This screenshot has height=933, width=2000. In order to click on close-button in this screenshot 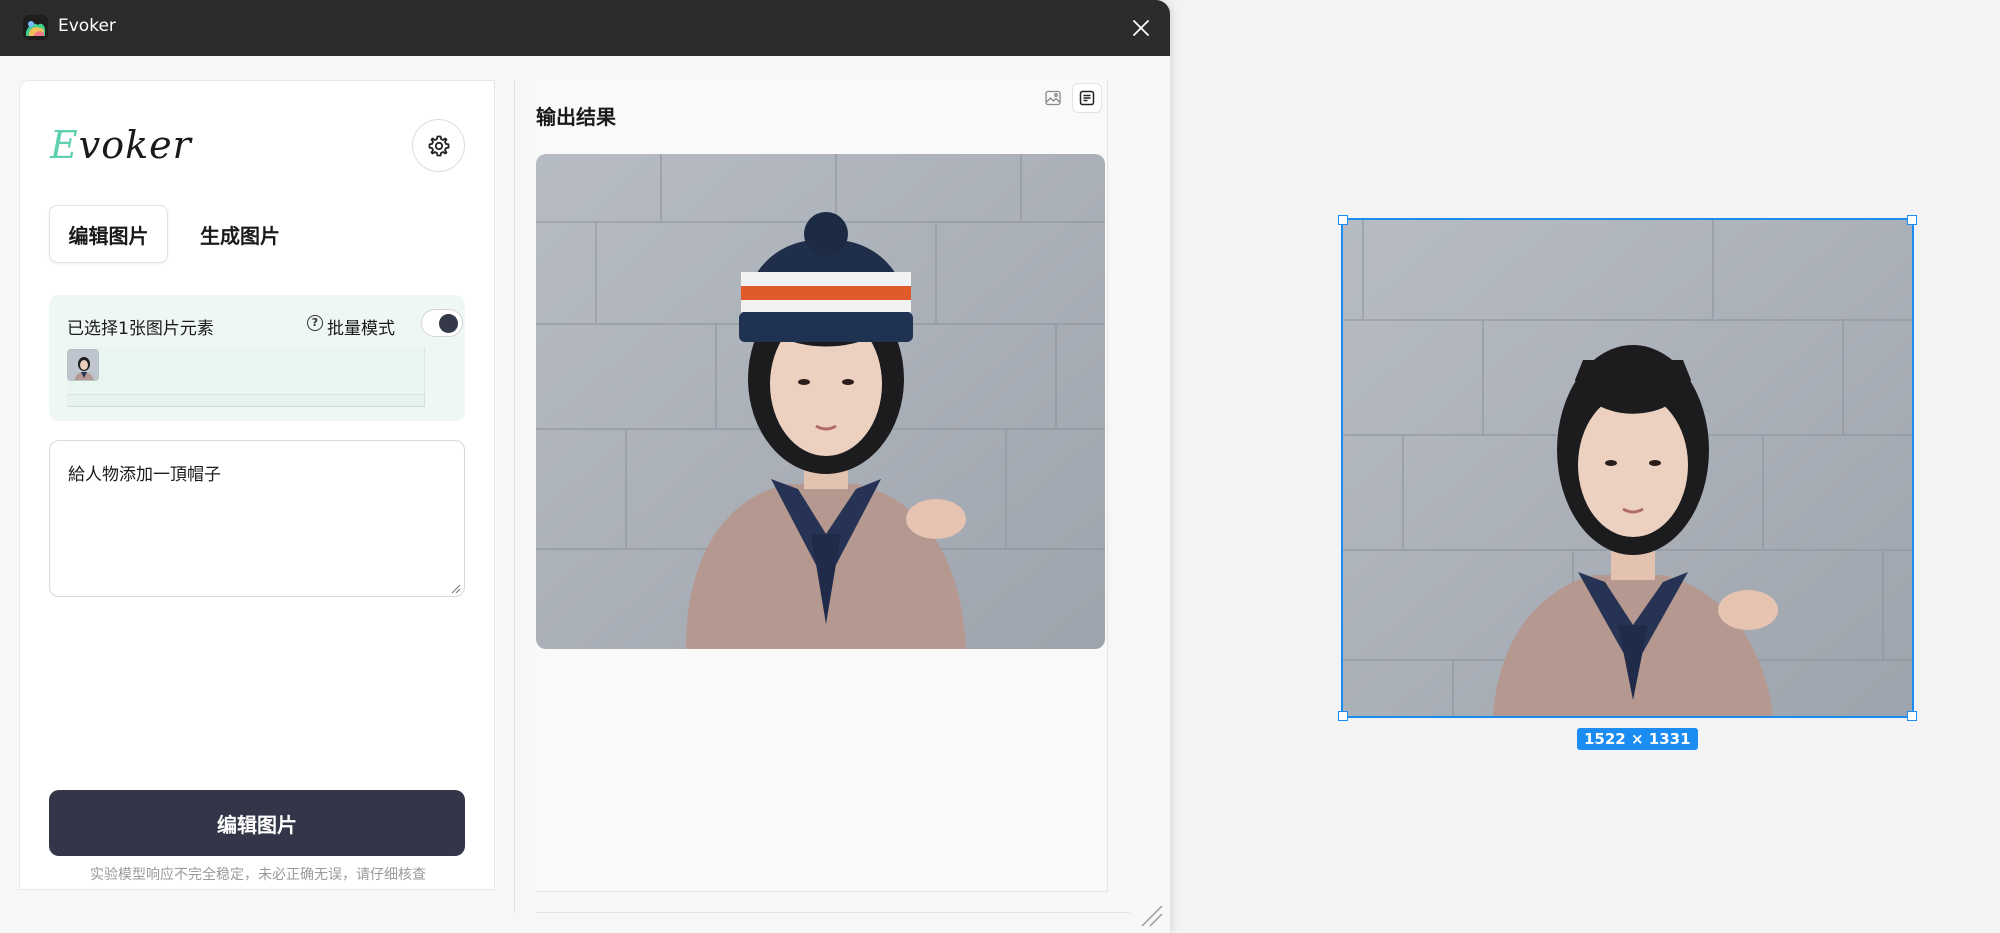, I will do `click(1141, 28)`.